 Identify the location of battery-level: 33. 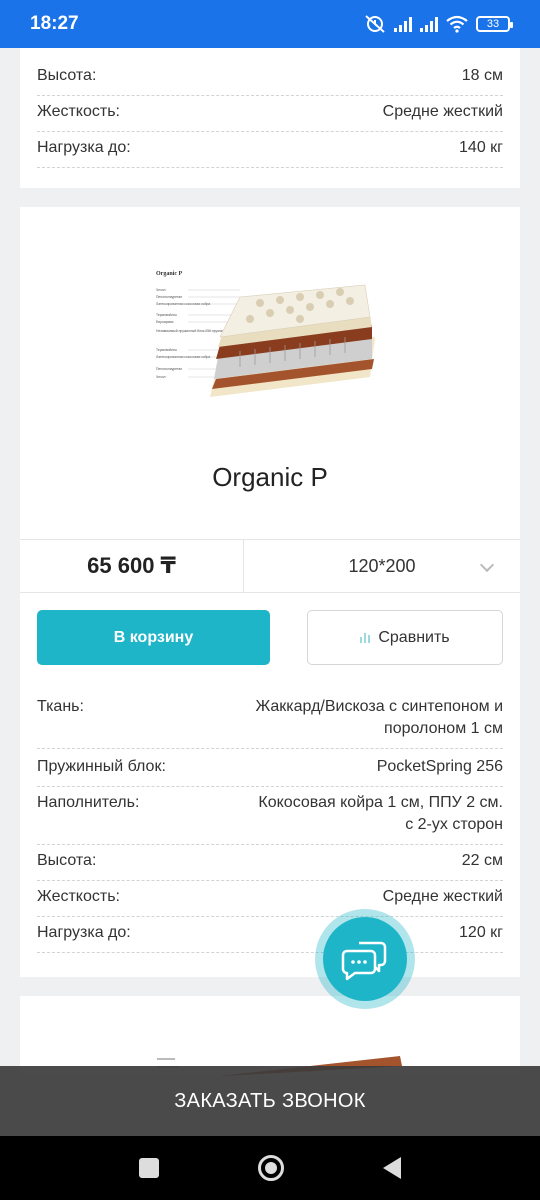
(493, 24).